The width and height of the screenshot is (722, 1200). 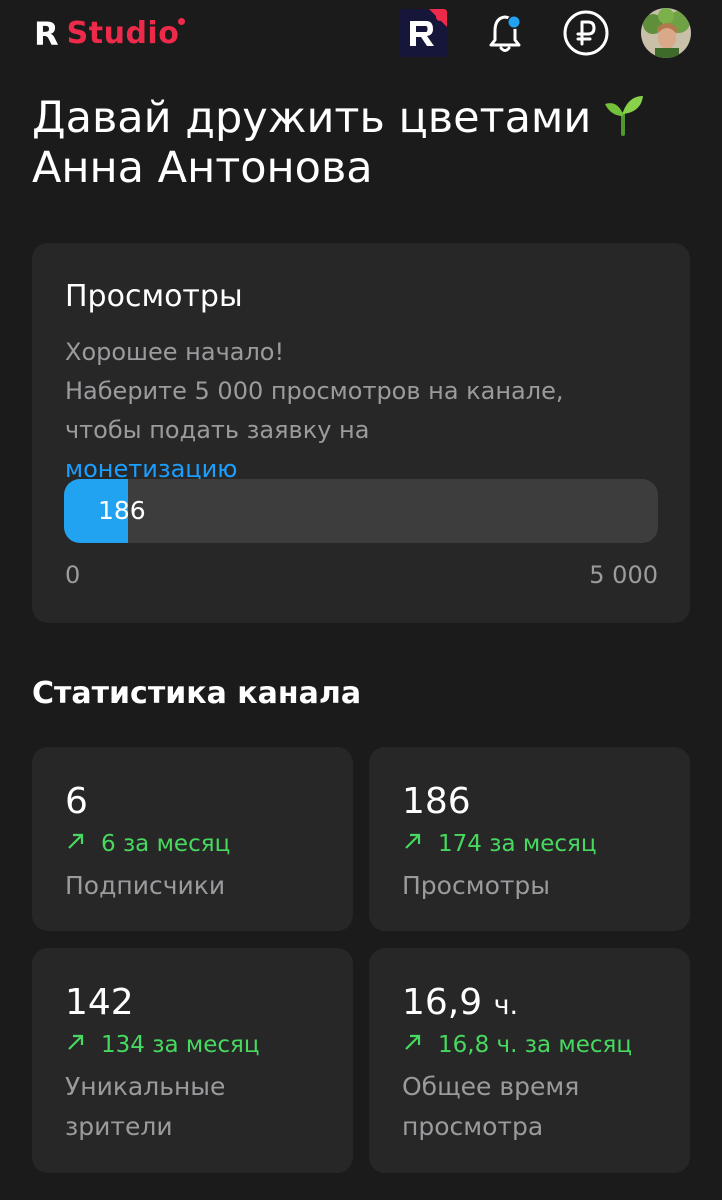 What do you see at coordinates (423, 33) in the screenshot?
I see `rutube-app-icon` at bounding box center [423, 33].